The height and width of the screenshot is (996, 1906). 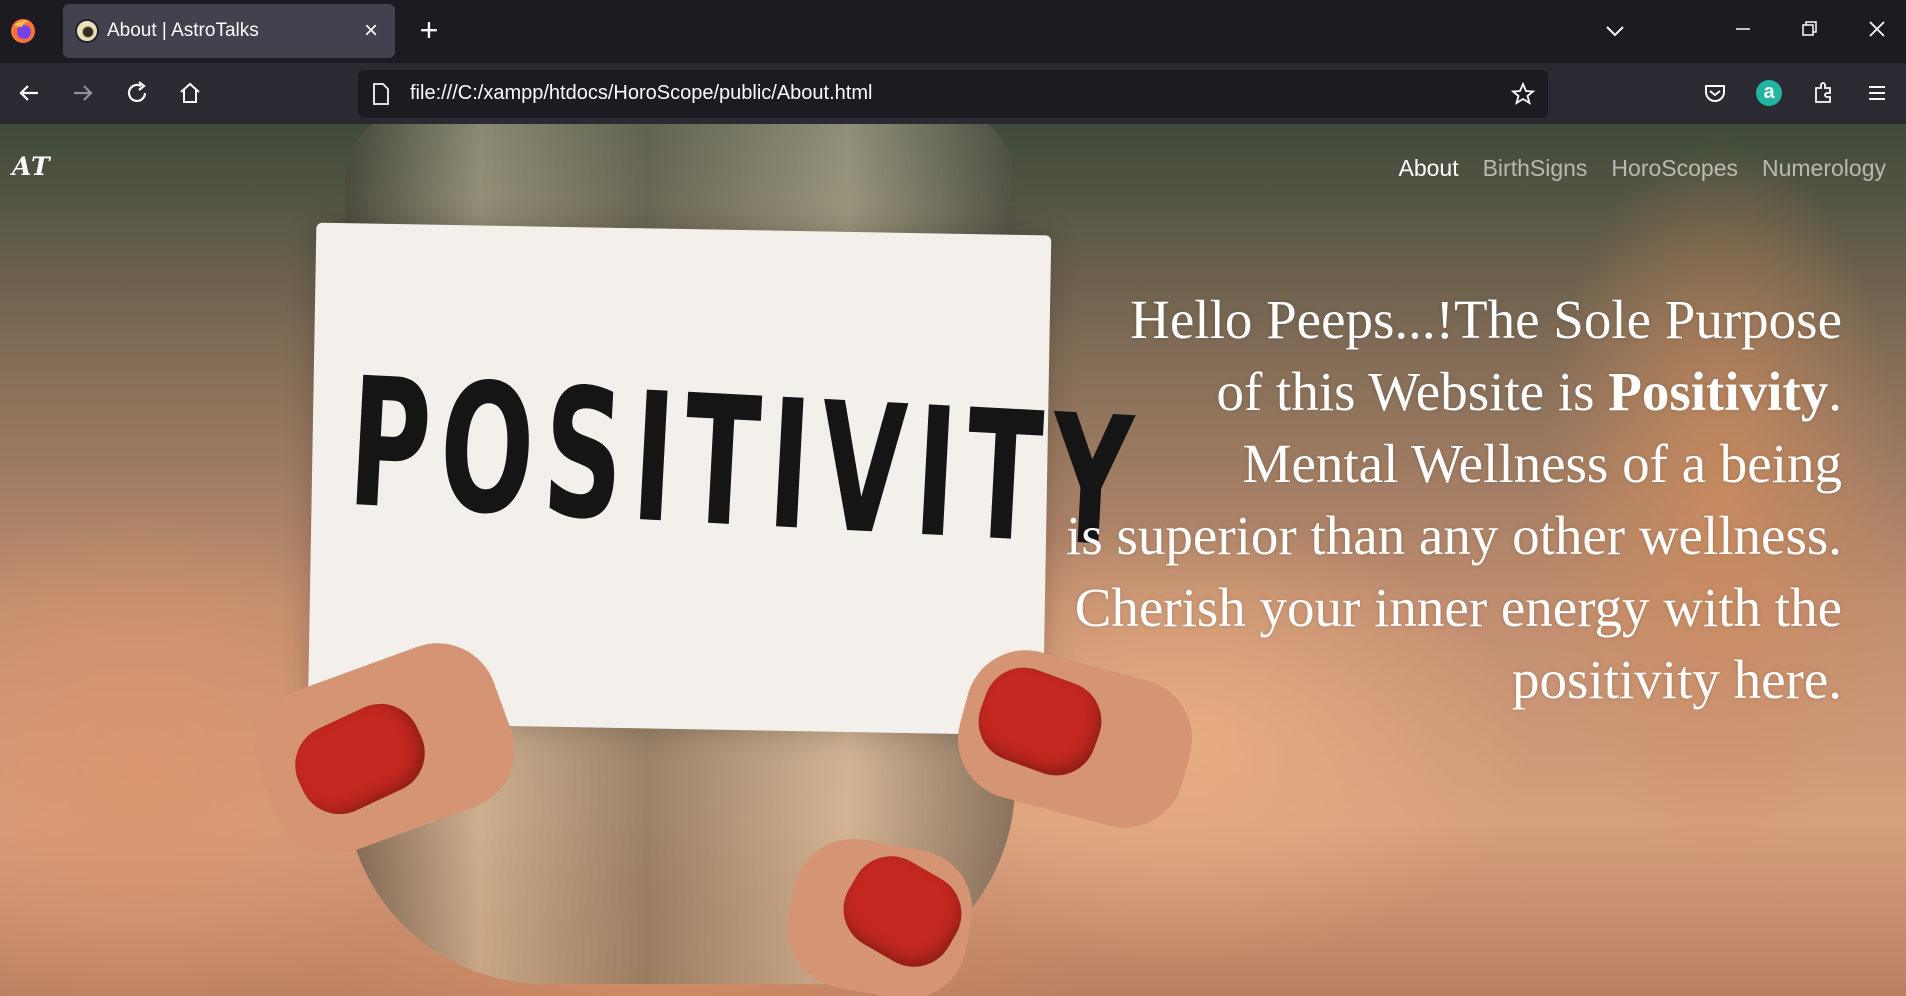 What do you see at coordinates (1486, 319) in the screenshot?
I see `hero-line: Hello Peeps...!The Sole Purpose` at bounding box center [1486, 319].